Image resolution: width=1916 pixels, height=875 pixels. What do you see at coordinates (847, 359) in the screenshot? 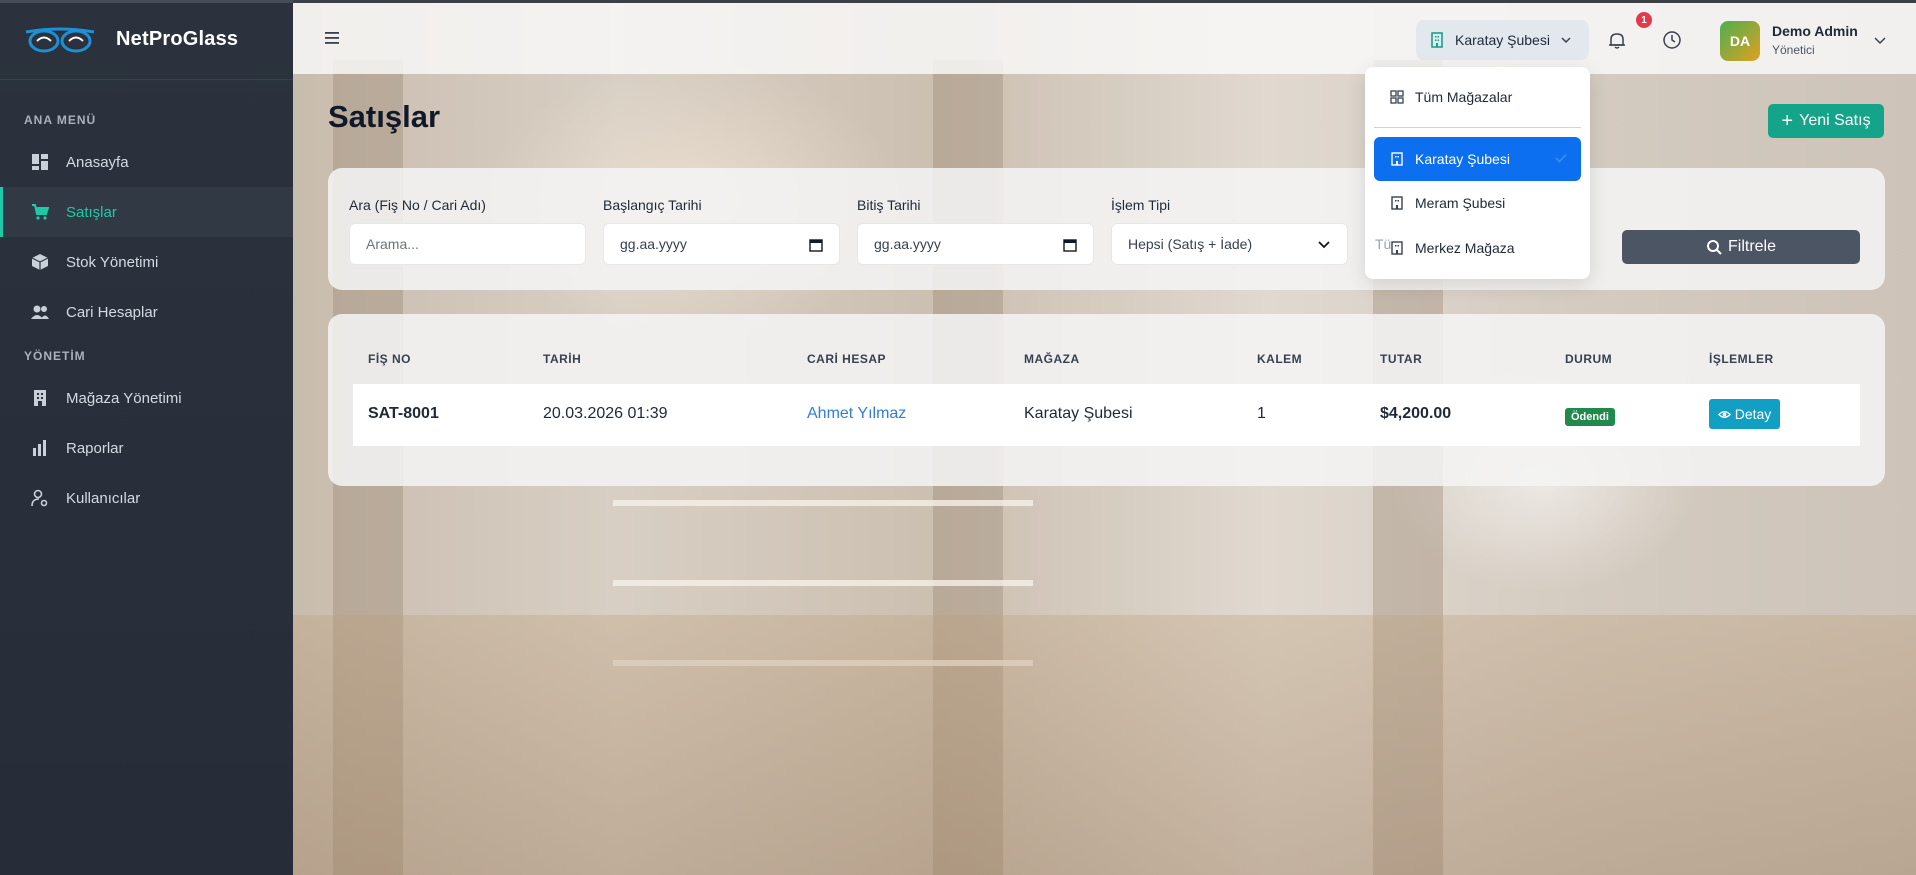
I see `column-header: CARİ HESAP` at bounding box center [847, 359].